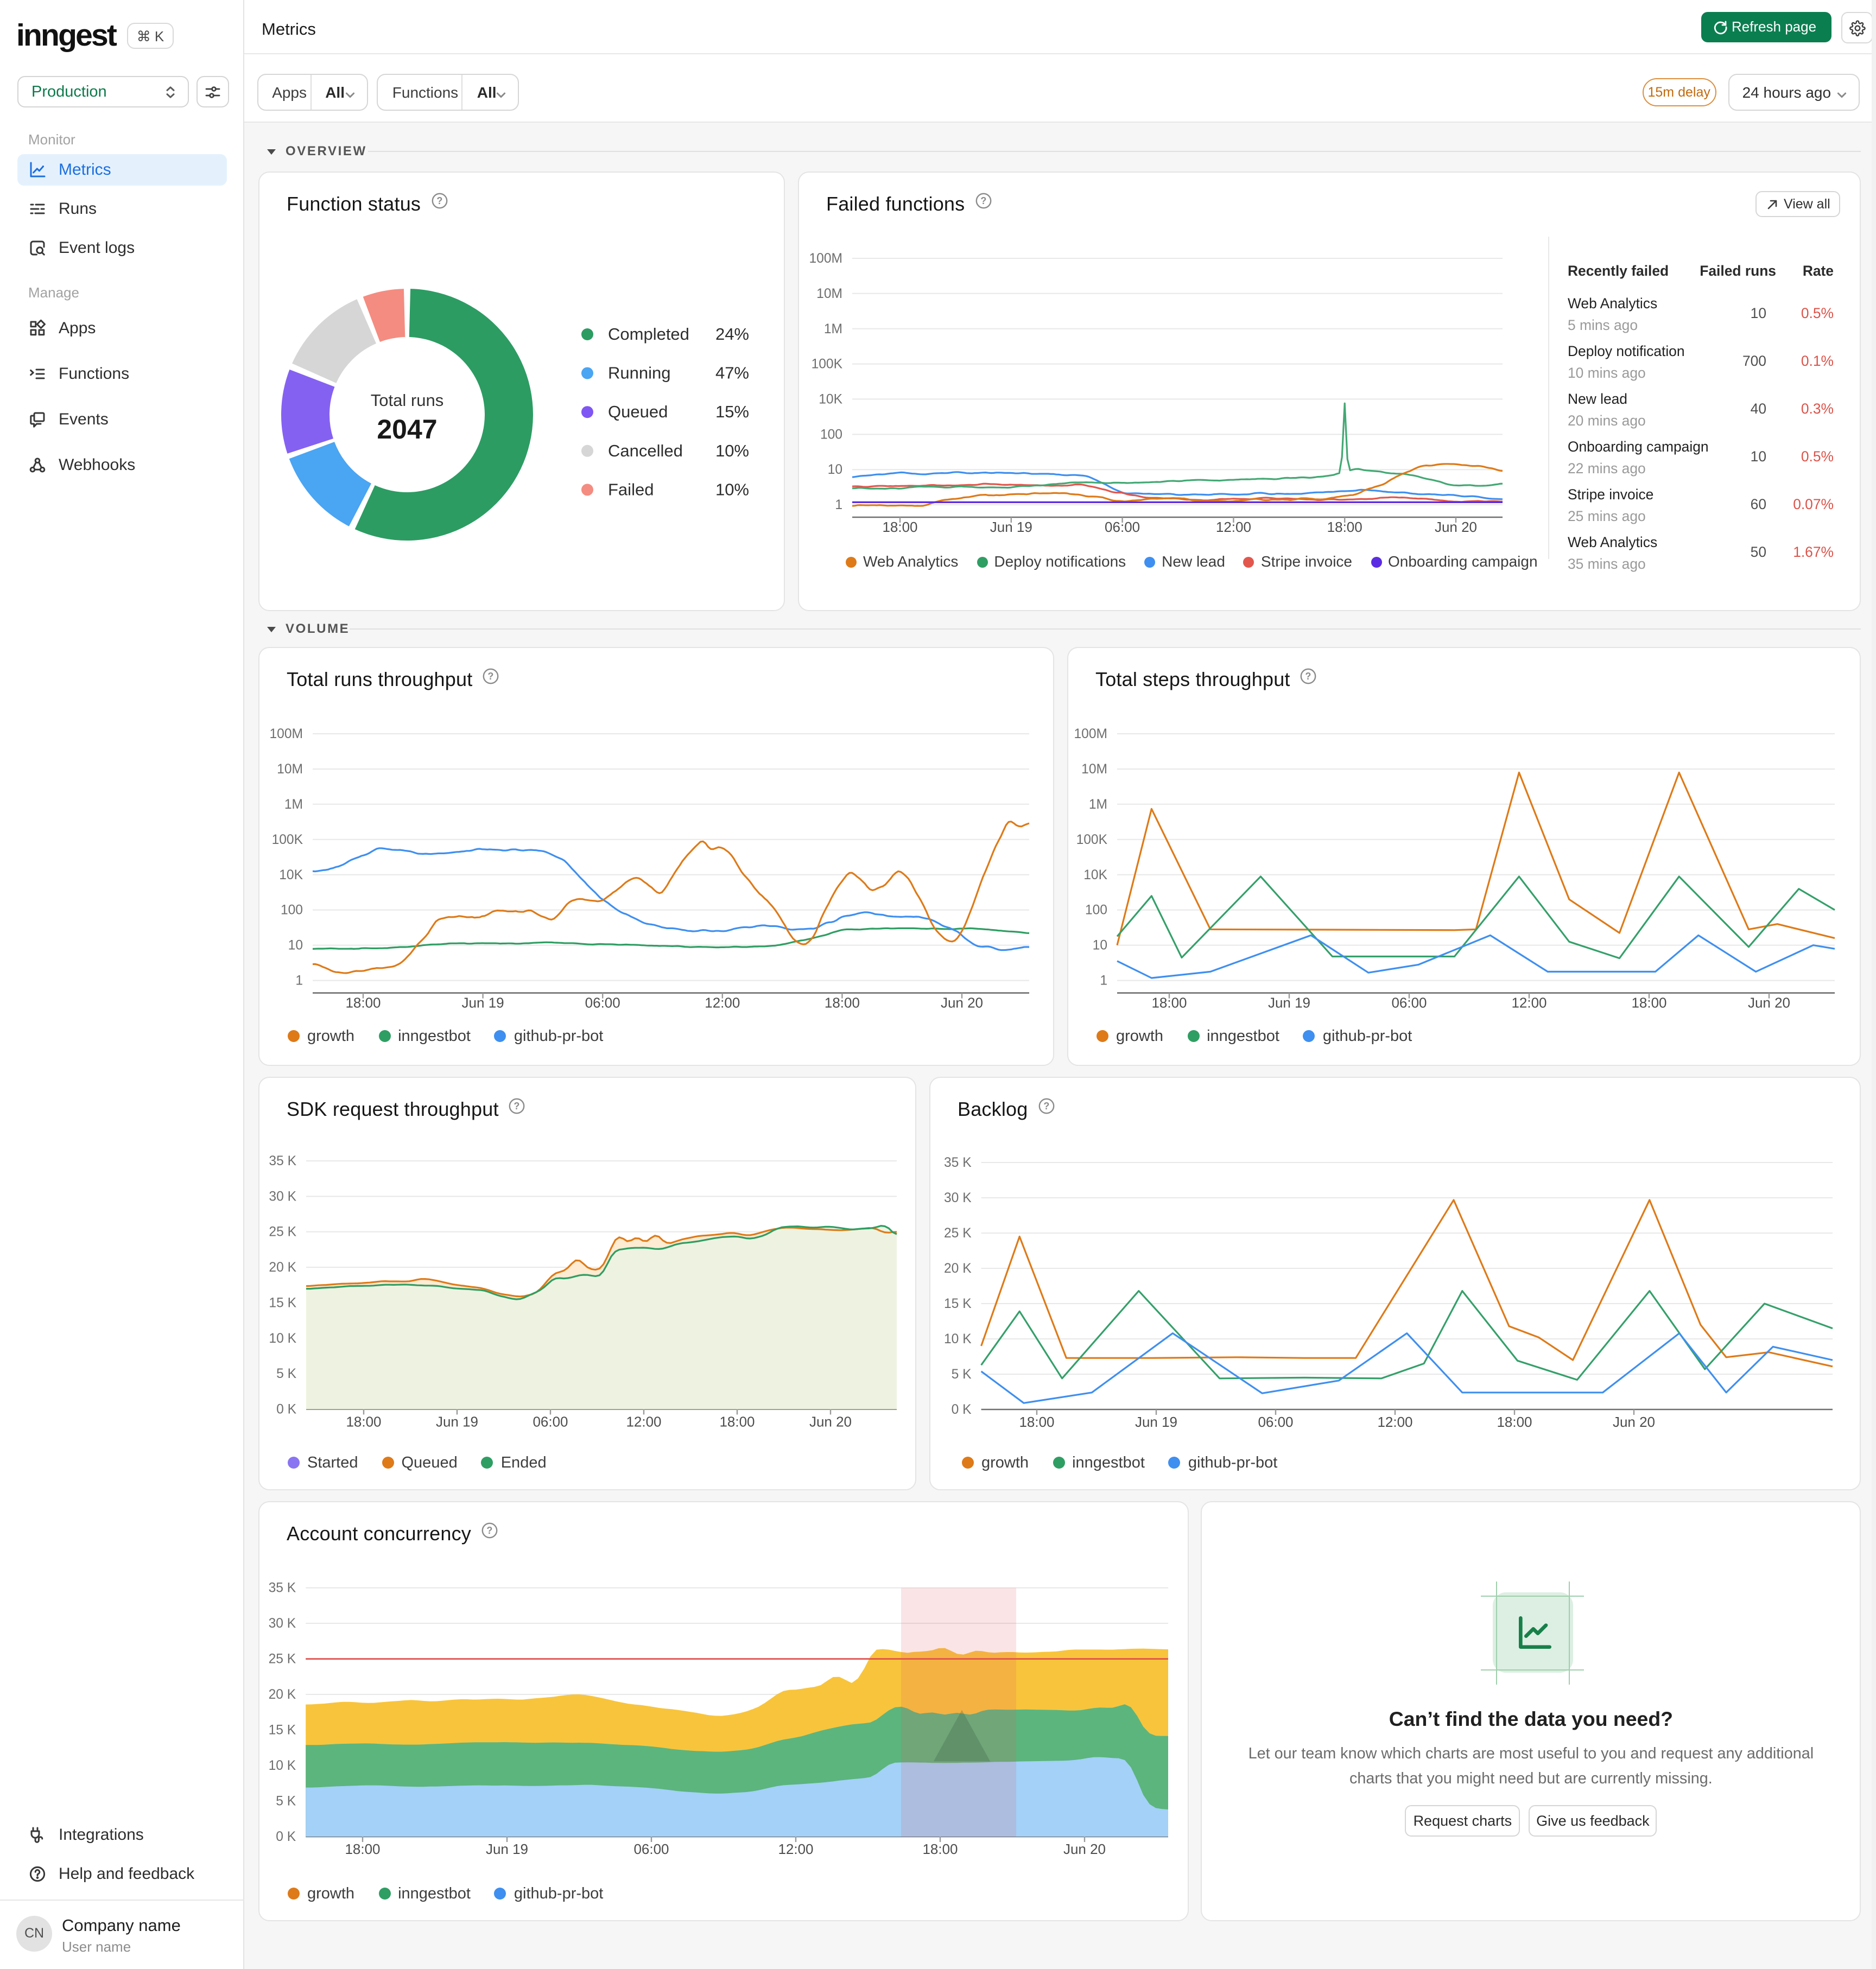 Image resolution: width=1876 pixels, height=1969 pixels. I want to click on svg-text: 24%, so click(732, 334).